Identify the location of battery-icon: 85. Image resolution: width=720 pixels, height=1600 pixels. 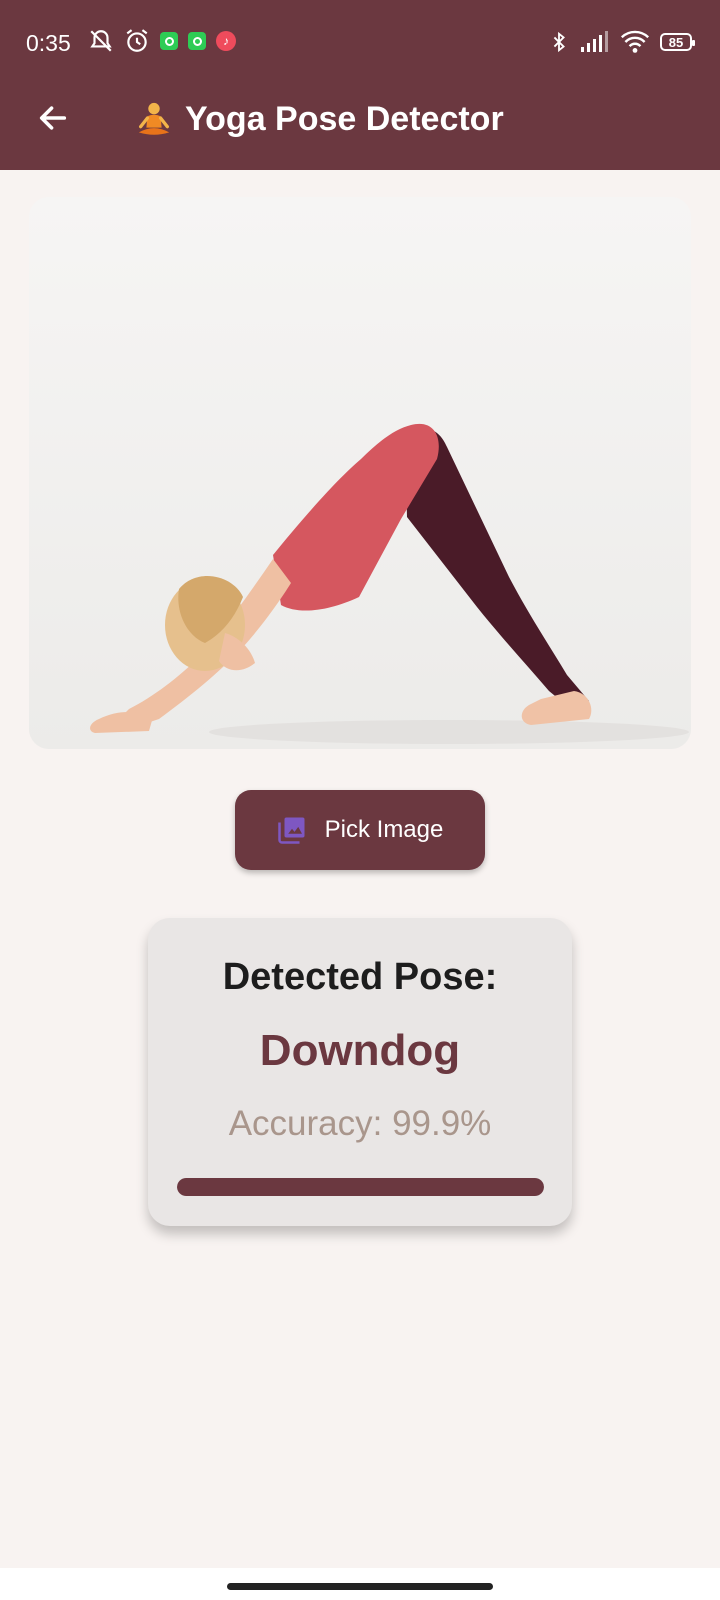
(677, 42).